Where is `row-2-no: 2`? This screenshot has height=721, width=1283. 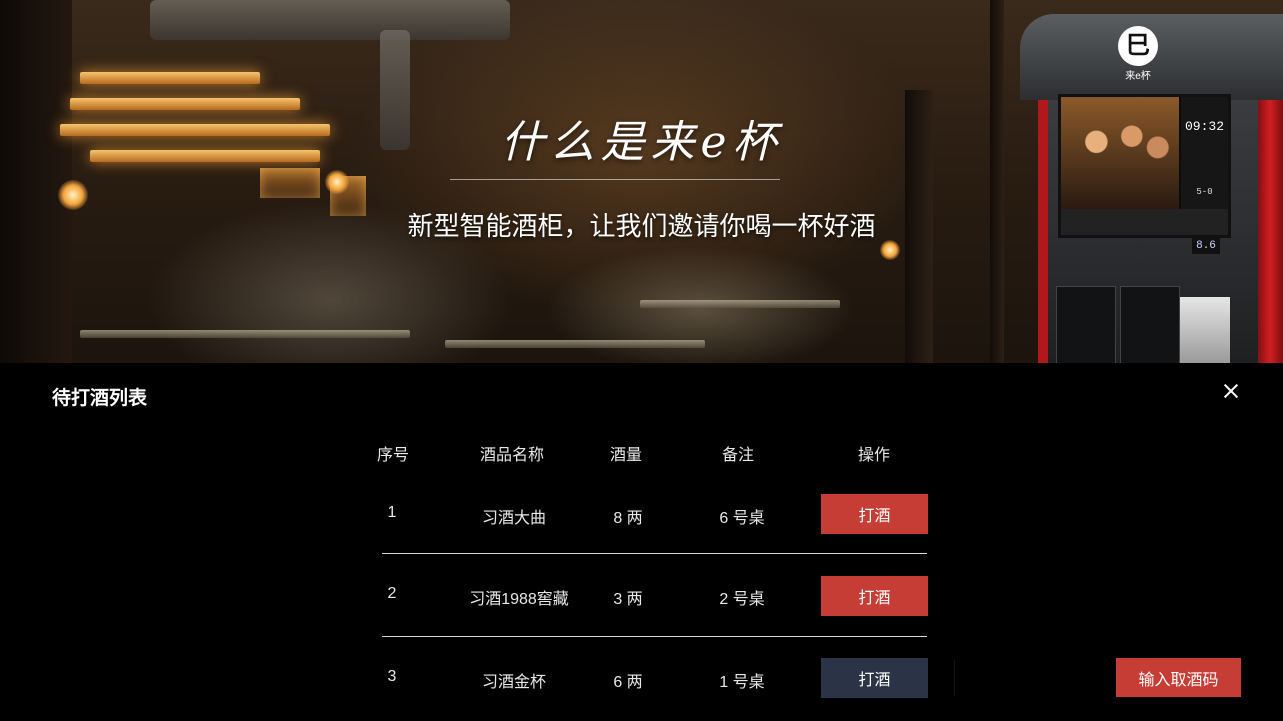
row-2-no: 2 is located at coordinates (392, 593).